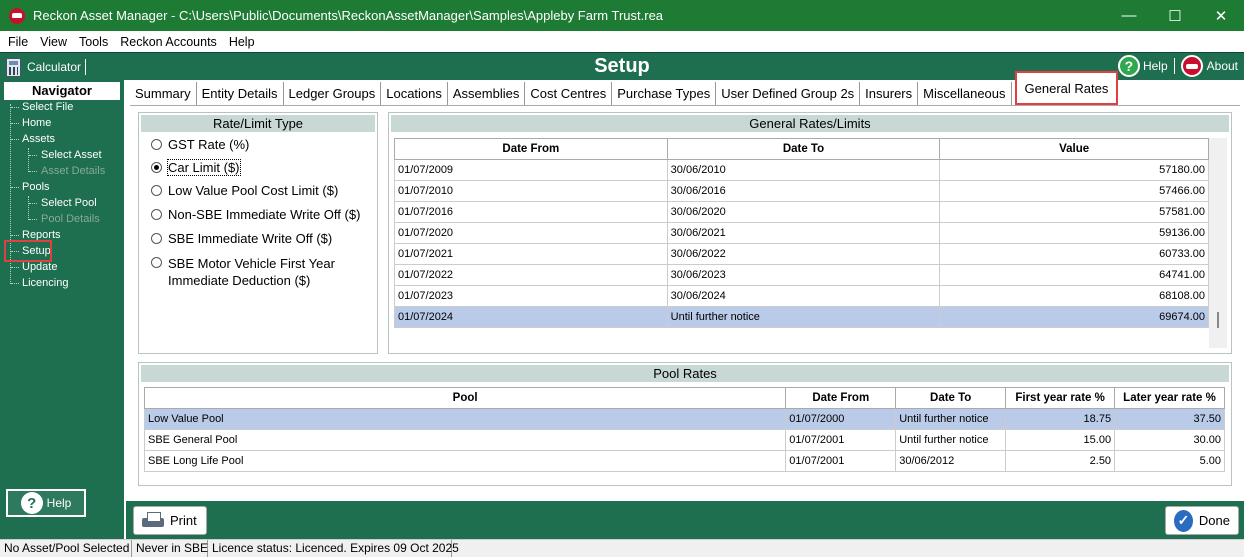 The height and width of the screenshot is (557, 1244). Describe the element at coordinates (1221, 15) in the screenshot. I see `close-button: ✕` at that location.